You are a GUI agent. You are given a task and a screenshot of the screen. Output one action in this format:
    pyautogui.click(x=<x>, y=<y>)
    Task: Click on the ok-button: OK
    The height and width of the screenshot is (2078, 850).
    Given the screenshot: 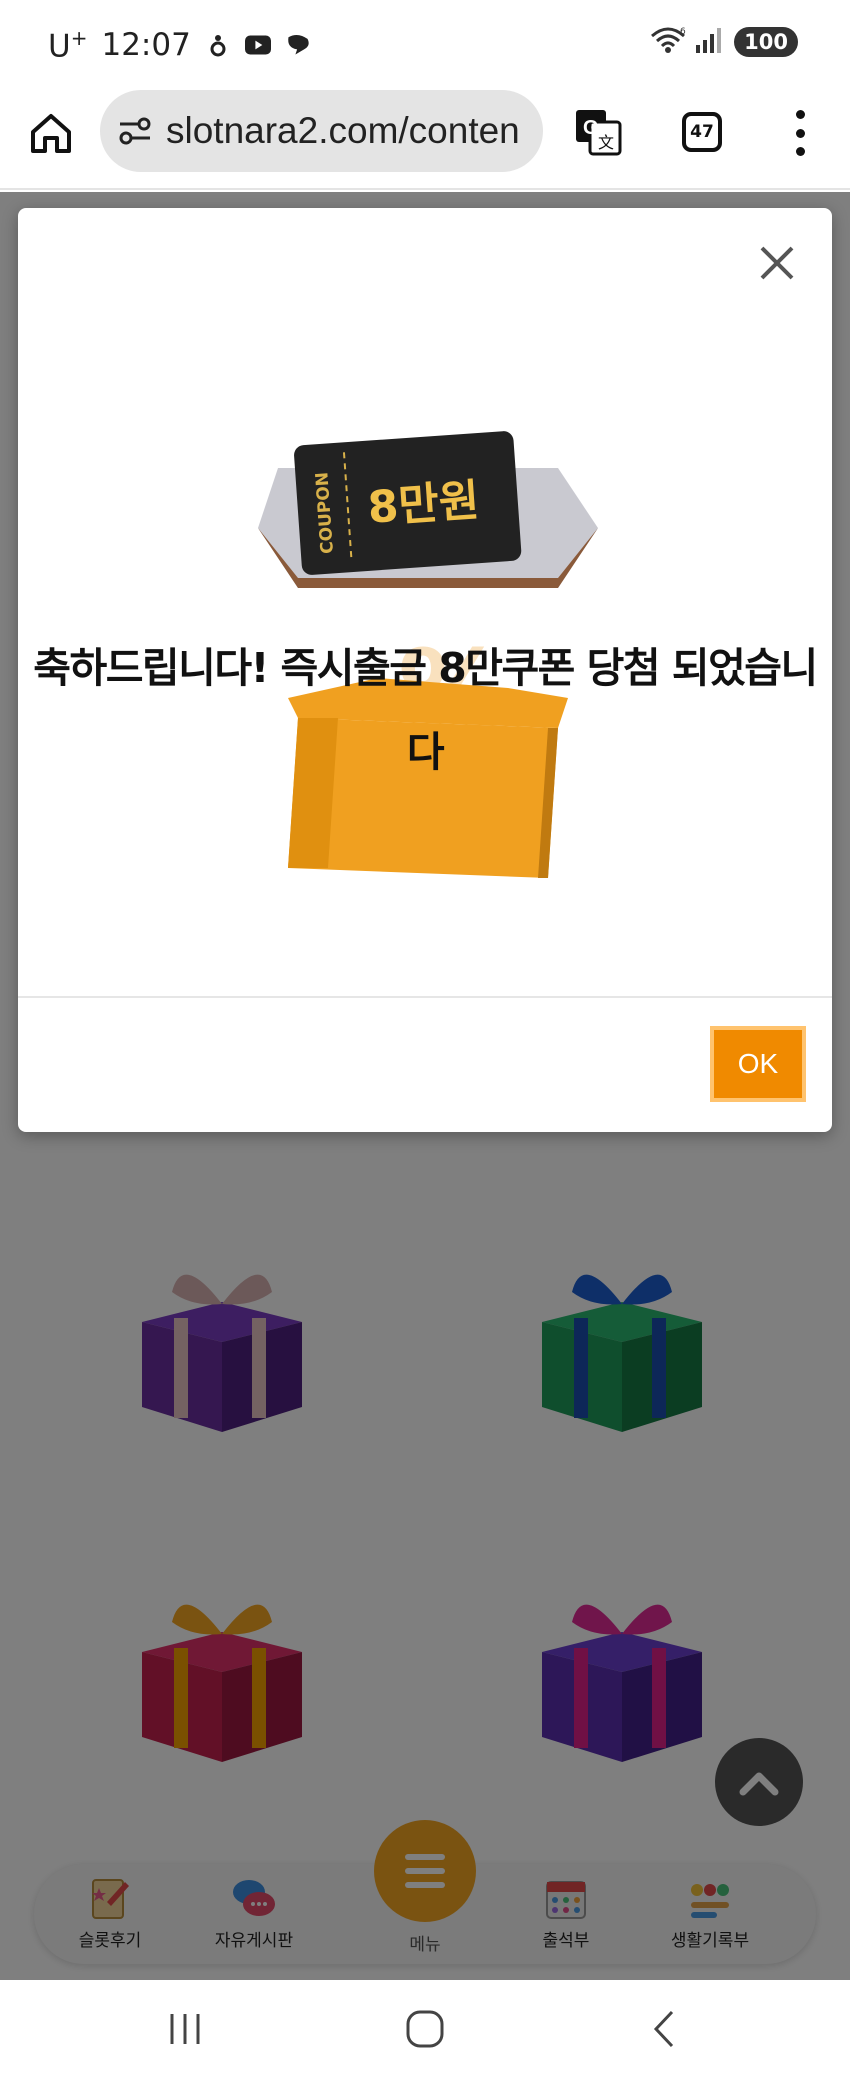 What is the action you would take?
    pyautogui.click(x=758, y=1064)
    